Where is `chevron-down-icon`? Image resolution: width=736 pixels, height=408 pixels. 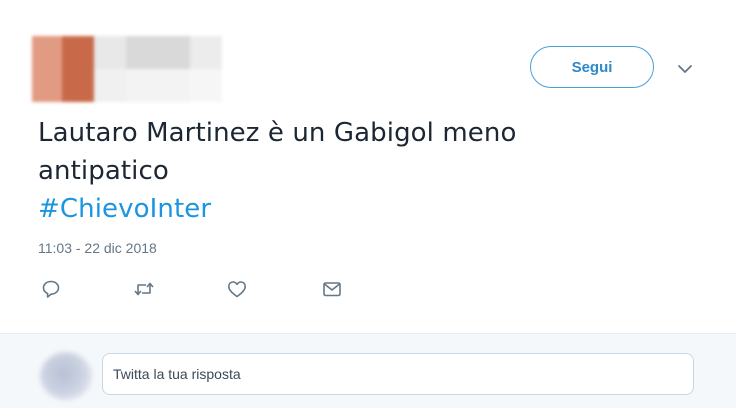
chevron-down-icon is located at coordinates (685, 69).